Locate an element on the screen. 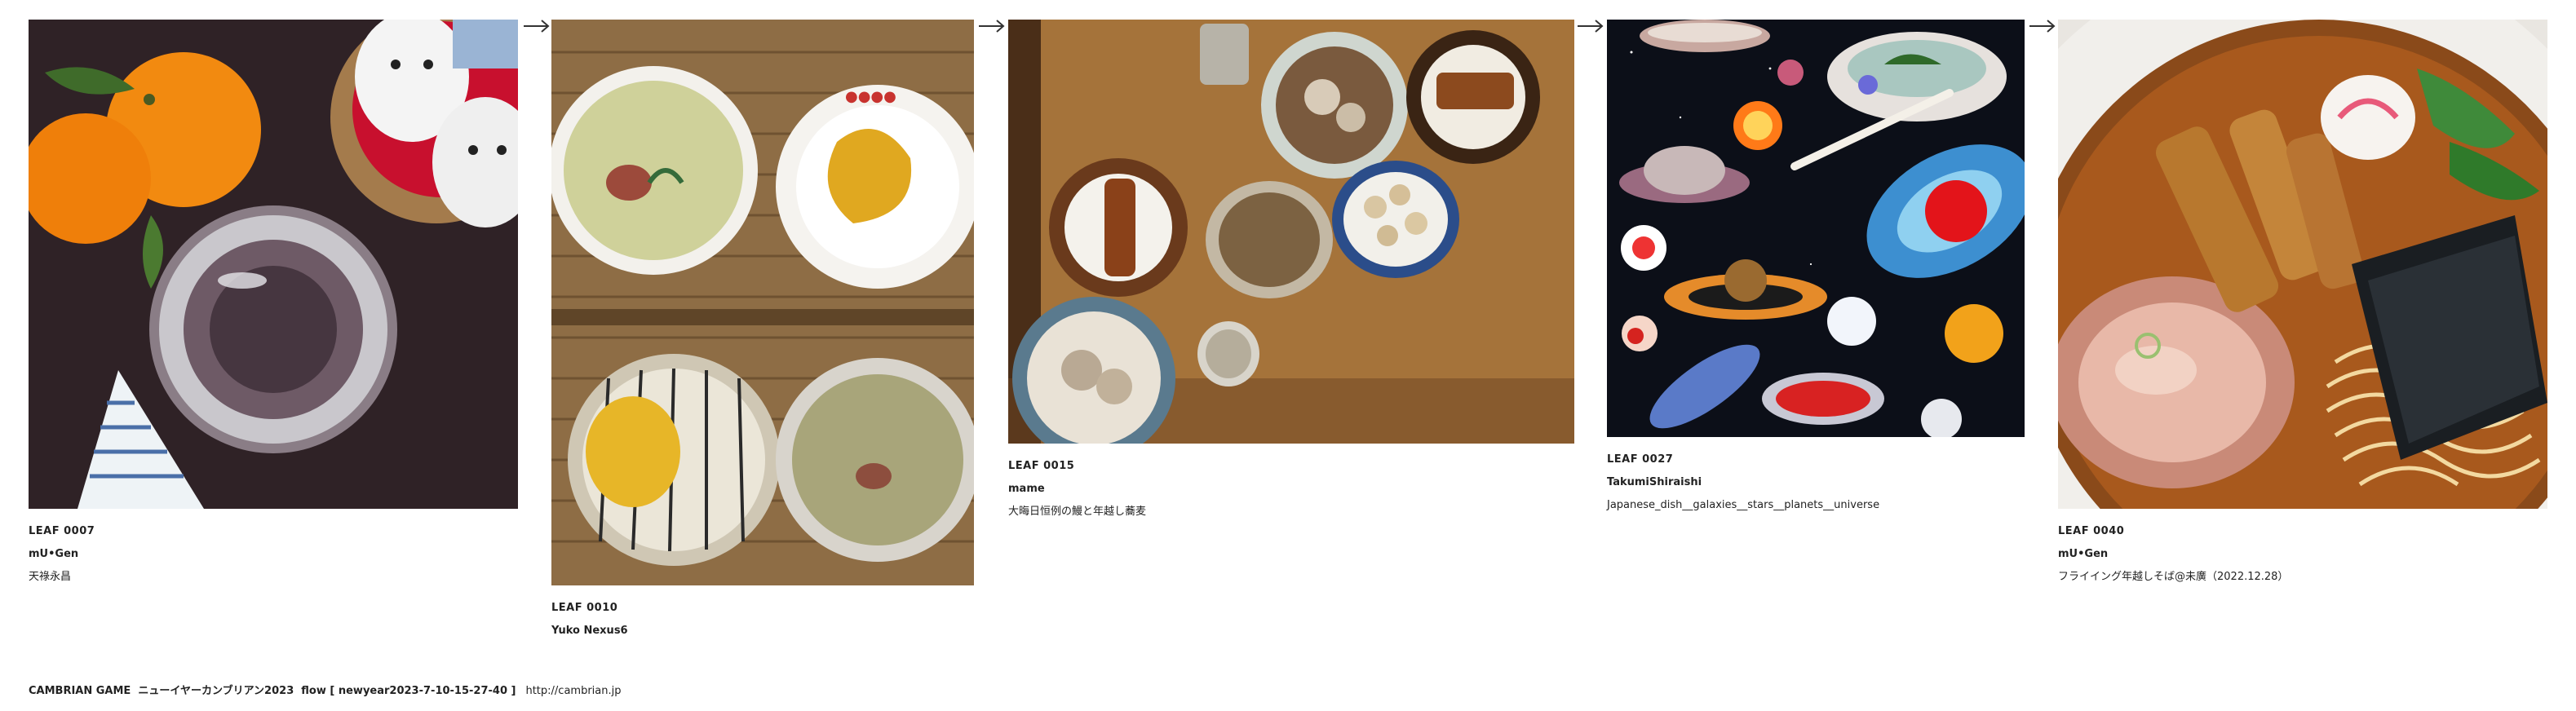 This screenshot has width=2576, height=711. leaf-author: mame is located at coordinates (1291, 489).